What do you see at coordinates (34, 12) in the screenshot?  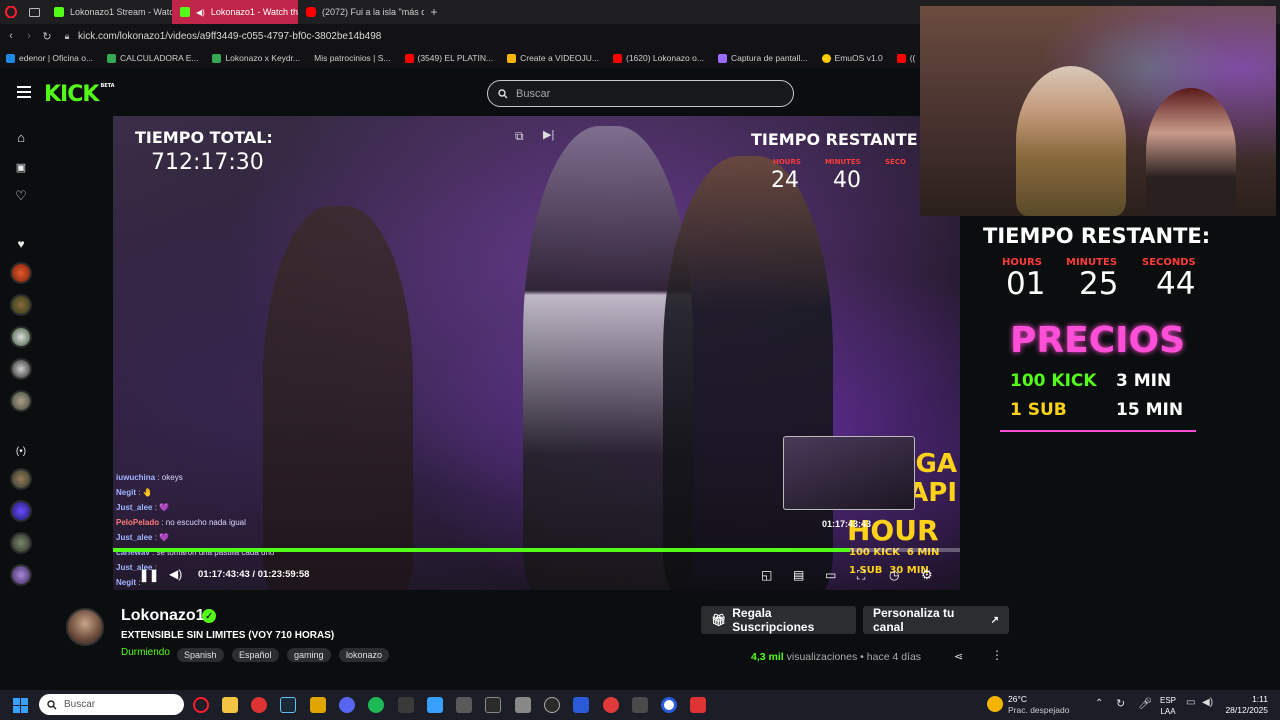 I see `tab-menu-icon` at bounding box center [34, 12].